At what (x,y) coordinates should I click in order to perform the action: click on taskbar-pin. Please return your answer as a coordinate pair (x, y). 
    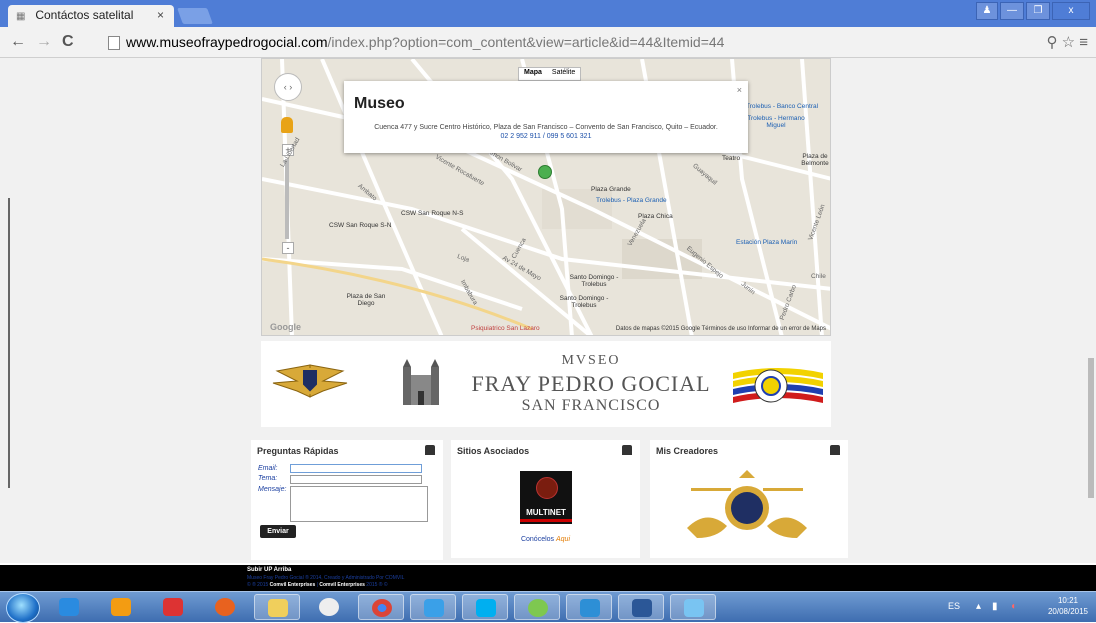
    Looking at the image, I should click on (173, 607).